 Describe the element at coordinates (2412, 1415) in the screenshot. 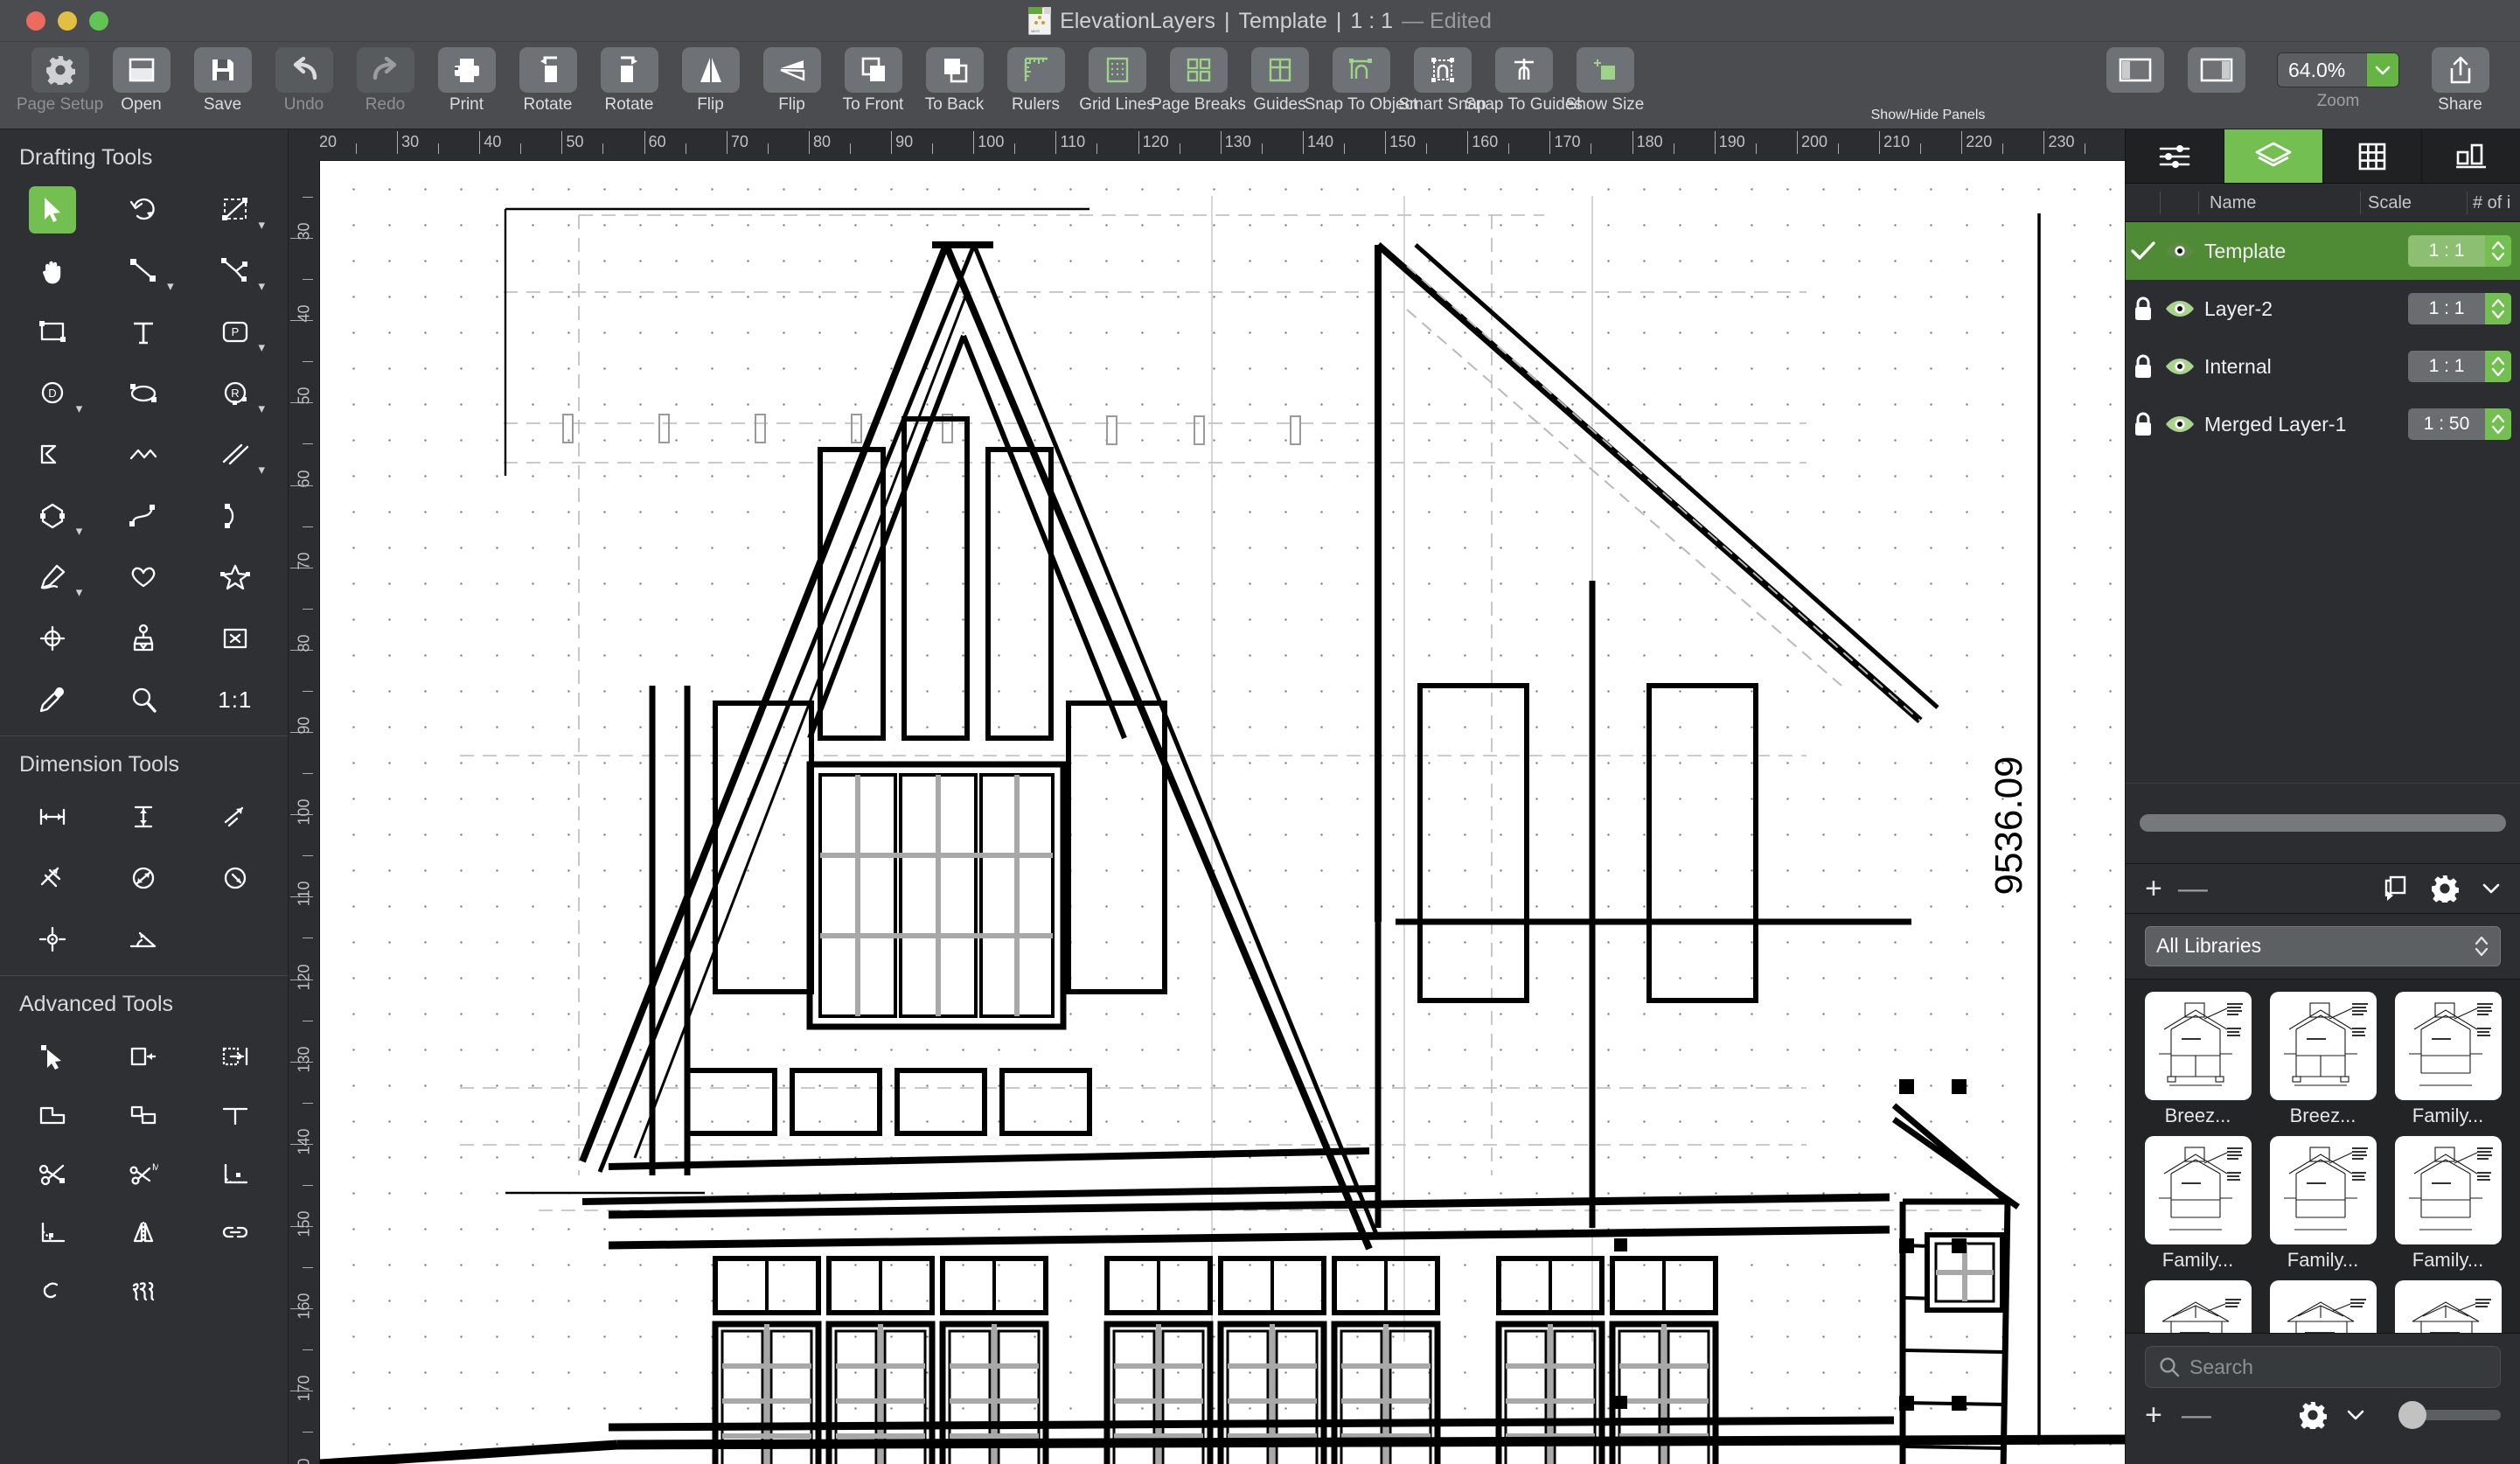

I see `thumbnail-size-slider-knob` at that location.